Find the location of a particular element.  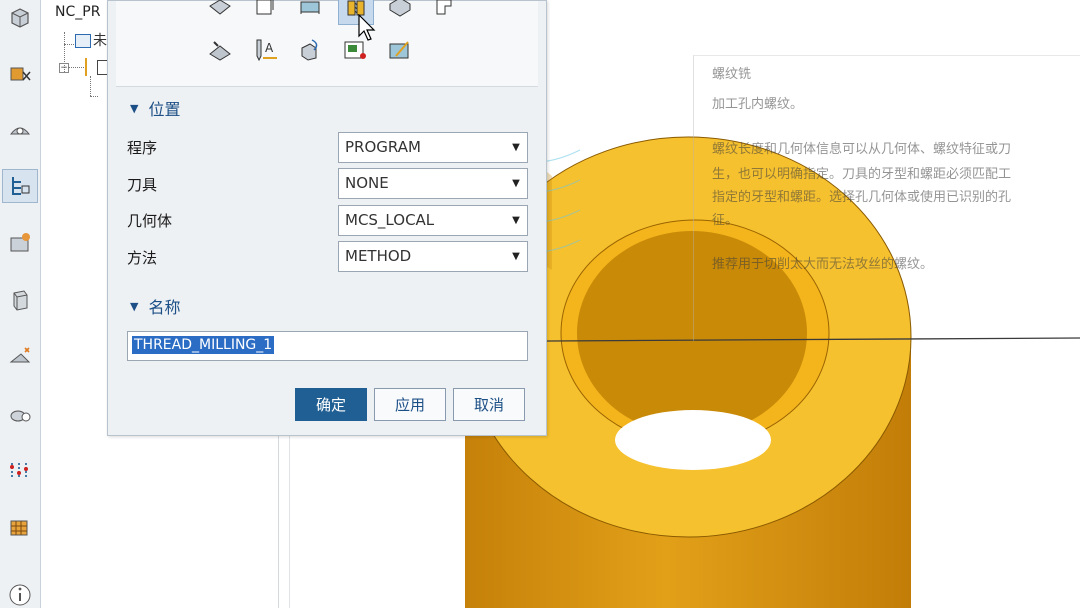

tooltip-line: 指定的牙型和螺距。选择孔几何体或使用已识别的孔 is located at coordinates (862, 197).